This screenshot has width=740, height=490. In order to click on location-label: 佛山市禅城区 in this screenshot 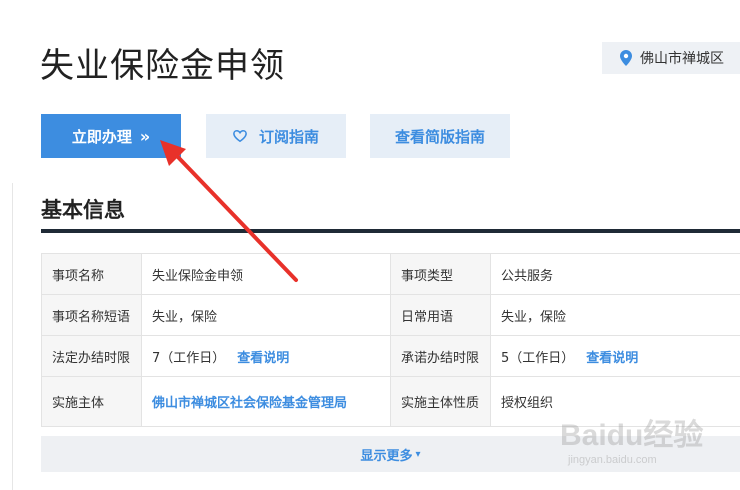, I will do `click(682, 59)`.